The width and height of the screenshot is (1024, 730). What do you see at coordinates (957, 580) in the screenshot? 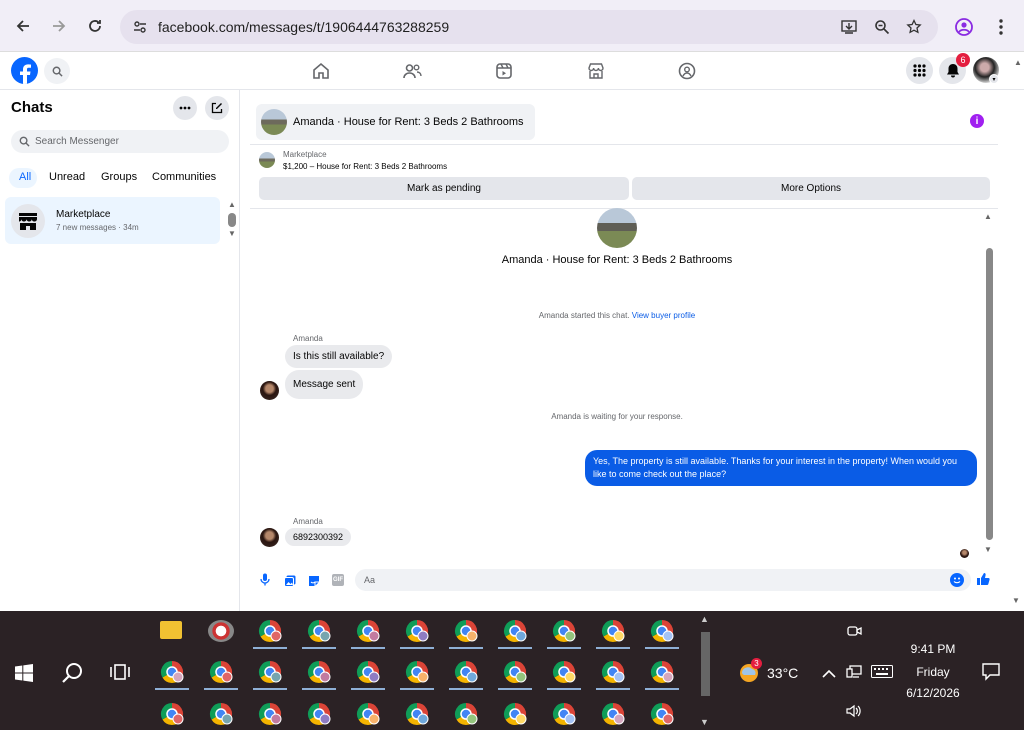
I see `emoji-icon` at bounding box center [957, 580].